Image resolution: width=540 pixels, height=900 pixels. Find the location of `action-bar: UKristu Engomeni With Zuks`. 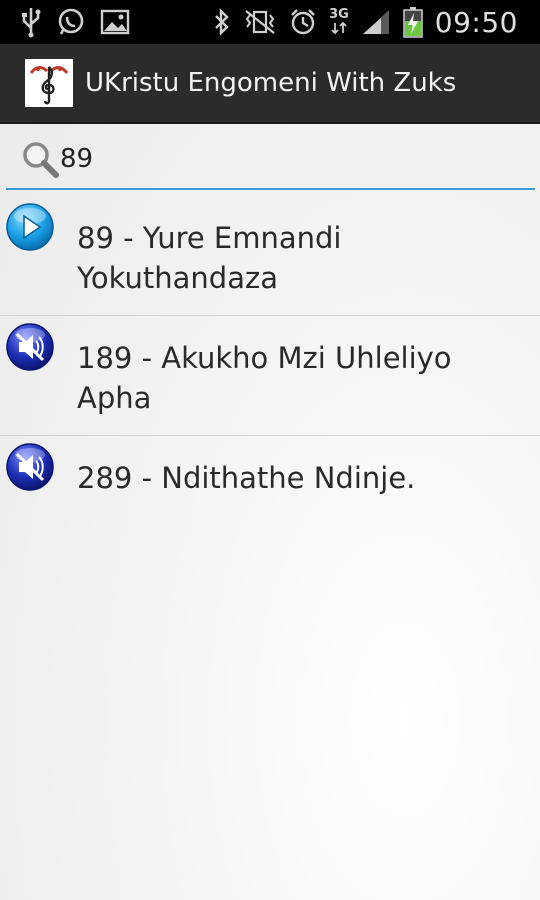

action-bar: UKristu Engomeni With Zuks is located at coordinates (270, 84).